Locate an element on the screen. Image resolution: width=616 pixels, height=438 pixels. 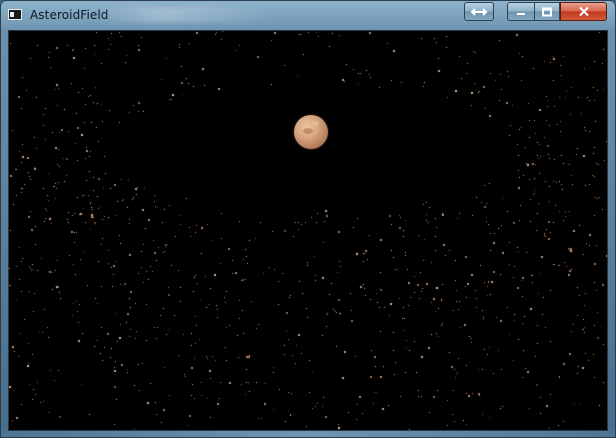
maximize-icon is located at coordinates (547, 11).